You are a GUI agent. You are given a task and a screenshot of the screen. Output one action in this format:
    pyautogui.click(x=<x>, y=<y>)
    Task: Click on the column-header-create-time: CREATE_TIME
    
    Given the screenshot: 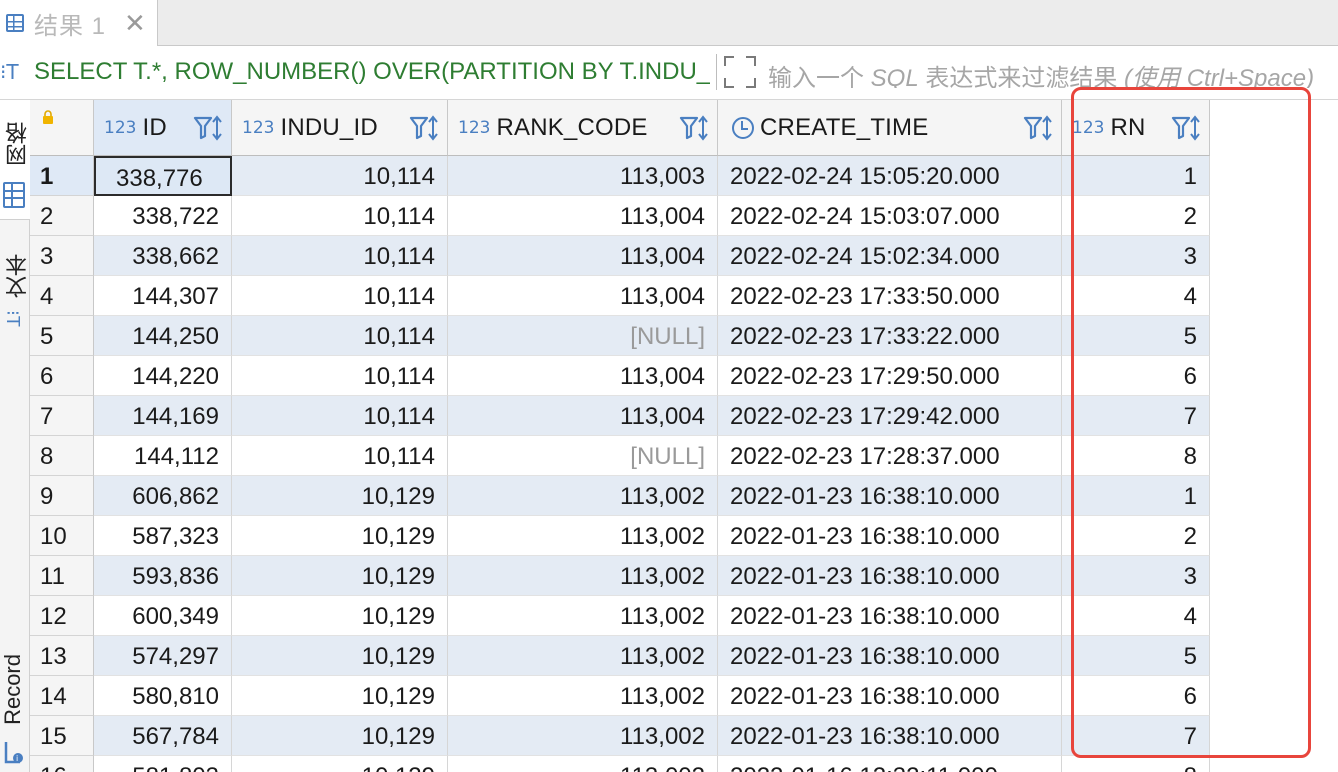 What is the action you would take?
    pyautogui.click(x=890, y=128)
    